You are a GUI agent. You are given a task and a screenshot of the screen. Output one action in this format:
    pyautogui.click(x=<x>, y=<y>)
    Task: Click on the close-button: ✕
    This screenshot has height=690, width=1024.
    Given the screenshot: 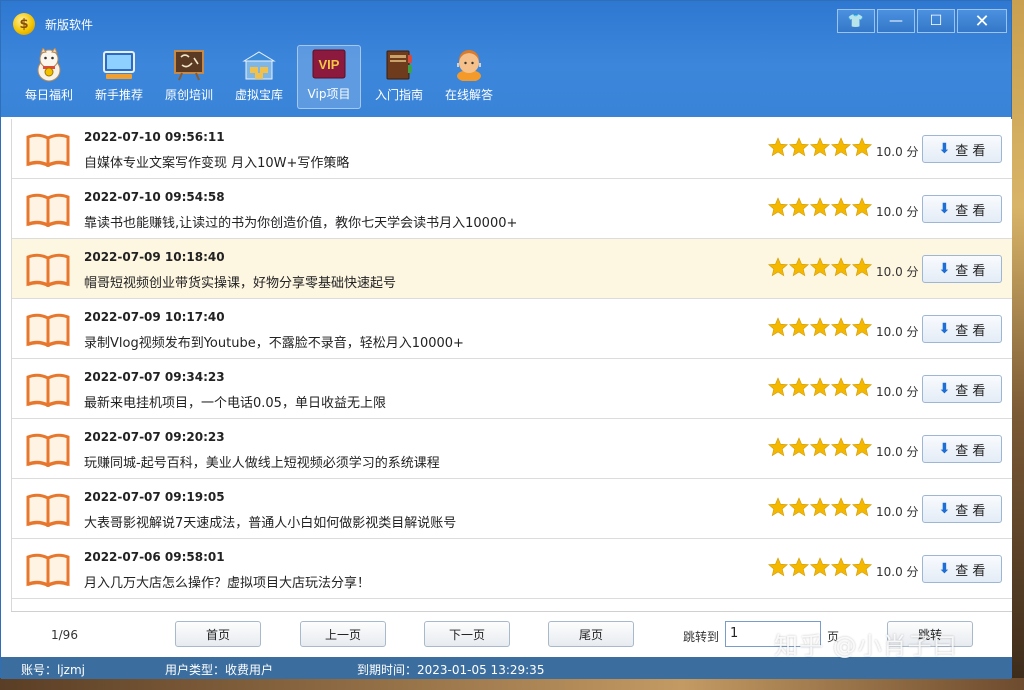 What is the action you would take?
    pyautogui.click(x=982, y=21)
    